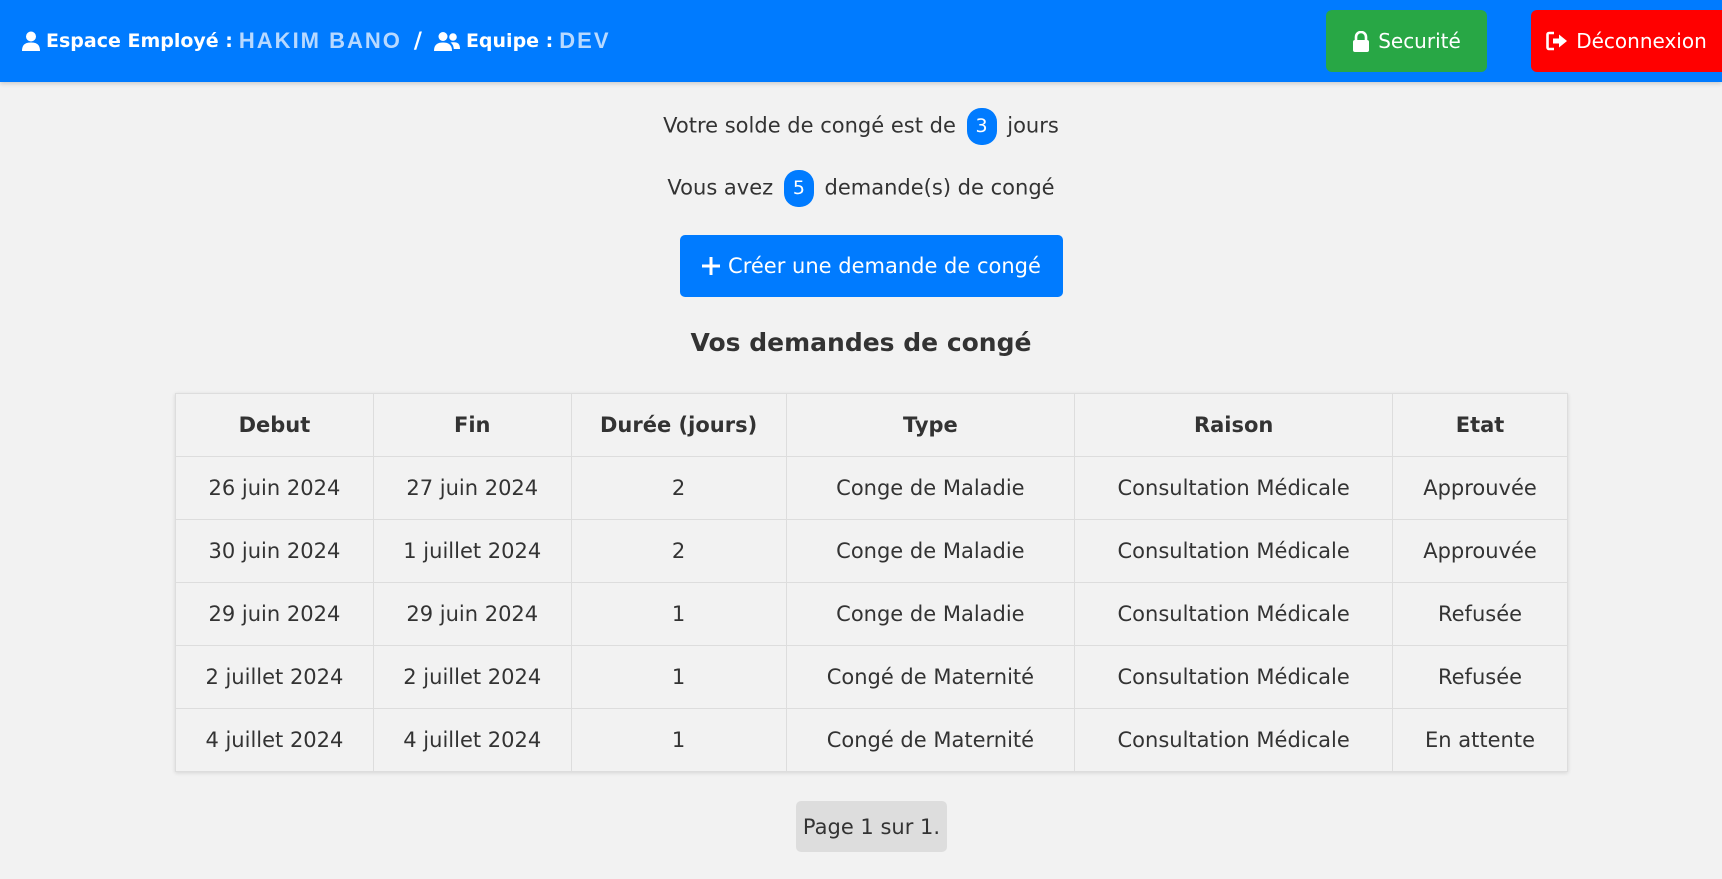  I want to click on cell-debut: 29 juin 2024, so click(274, 614).